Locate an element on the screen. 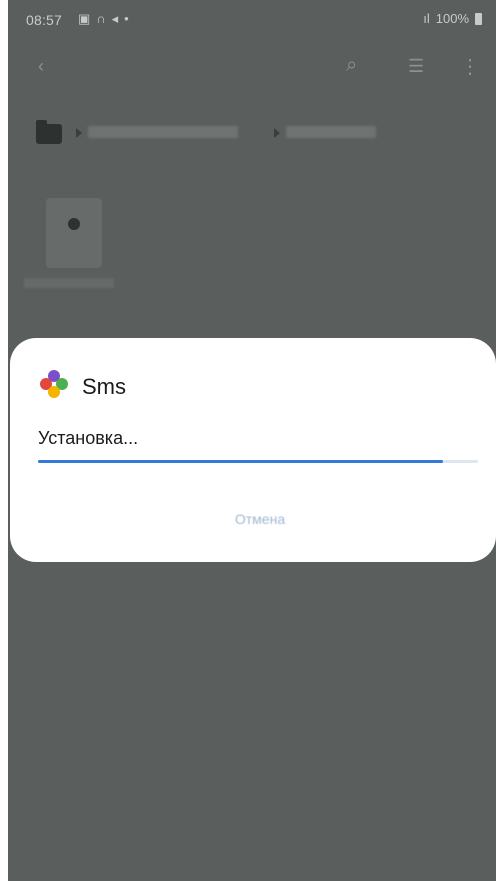  headset-icon: ∩ is located at coordinates (101, 18).